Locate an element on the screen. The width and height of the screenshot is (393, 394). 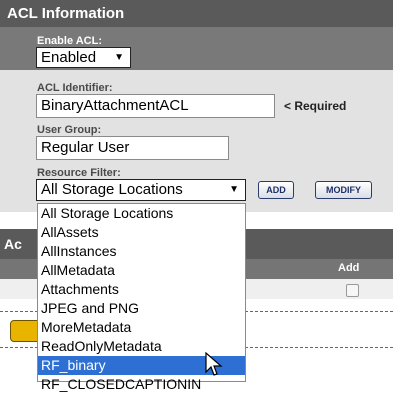
dropdown-option: All Storage Locations is located at coordinates (141, 213).